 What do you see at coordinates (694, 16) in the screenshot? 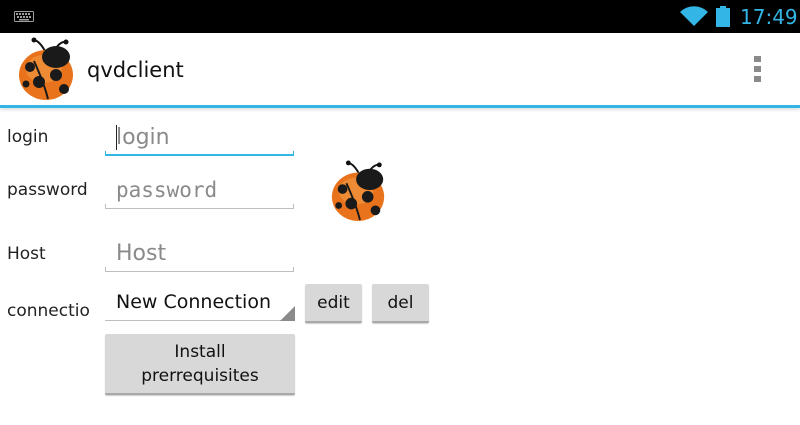
I see `wifi-icon` at bounding box center [694, 16].